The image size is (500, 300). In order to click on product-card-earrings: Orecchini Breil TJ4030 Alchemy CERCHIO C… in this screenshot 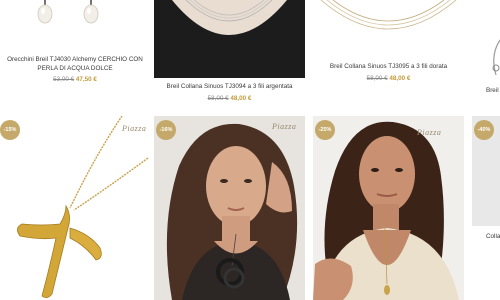, I will do `click(75, 55)`.